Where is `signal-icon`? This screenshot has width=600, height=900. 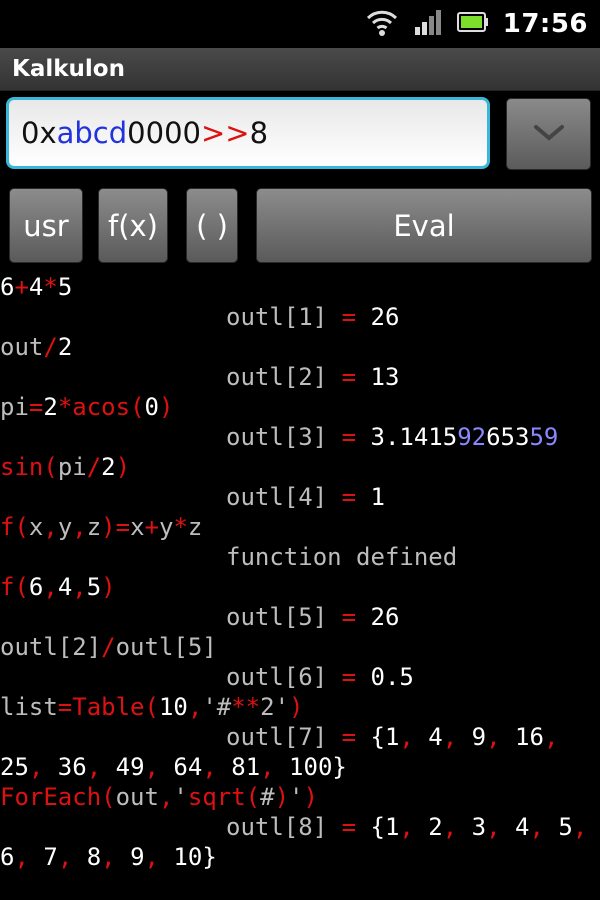
signal-icon is located at coordinates (428, 24).